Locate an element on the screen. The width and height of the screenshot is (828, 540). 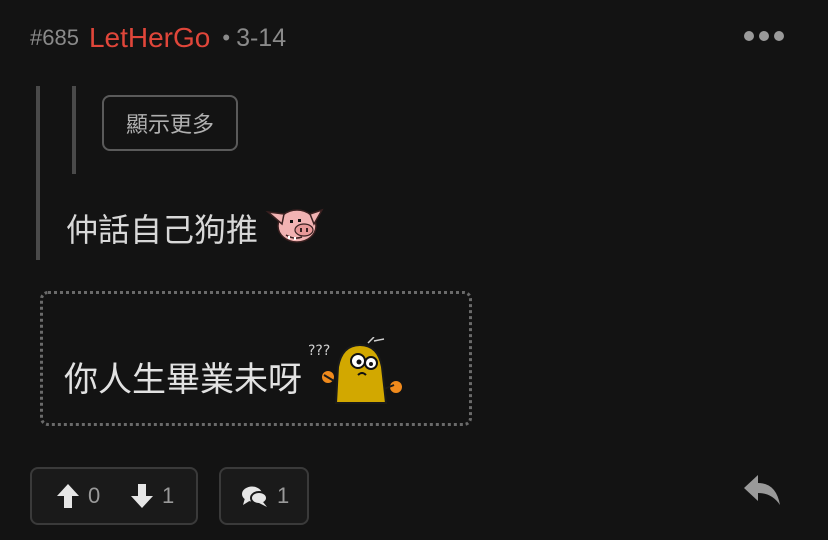
quoted-text: 仲話自己狗推 is located at coordinates (196, 228).